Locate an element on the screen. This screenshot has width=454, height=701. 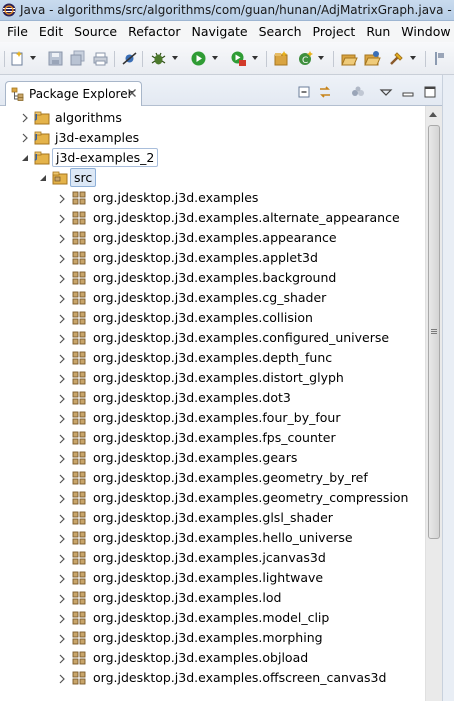
menu-navigate: Navigate is located at coordinates (220, 31).